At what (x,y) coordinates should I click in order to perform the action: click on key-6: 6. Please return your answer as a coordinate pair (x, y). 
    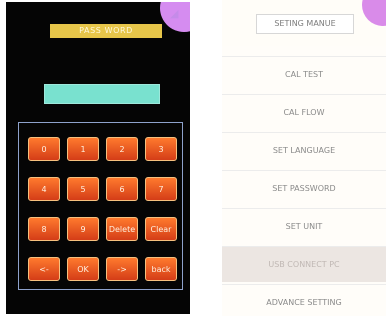
    Looking at the image, I should click on (122, 189).